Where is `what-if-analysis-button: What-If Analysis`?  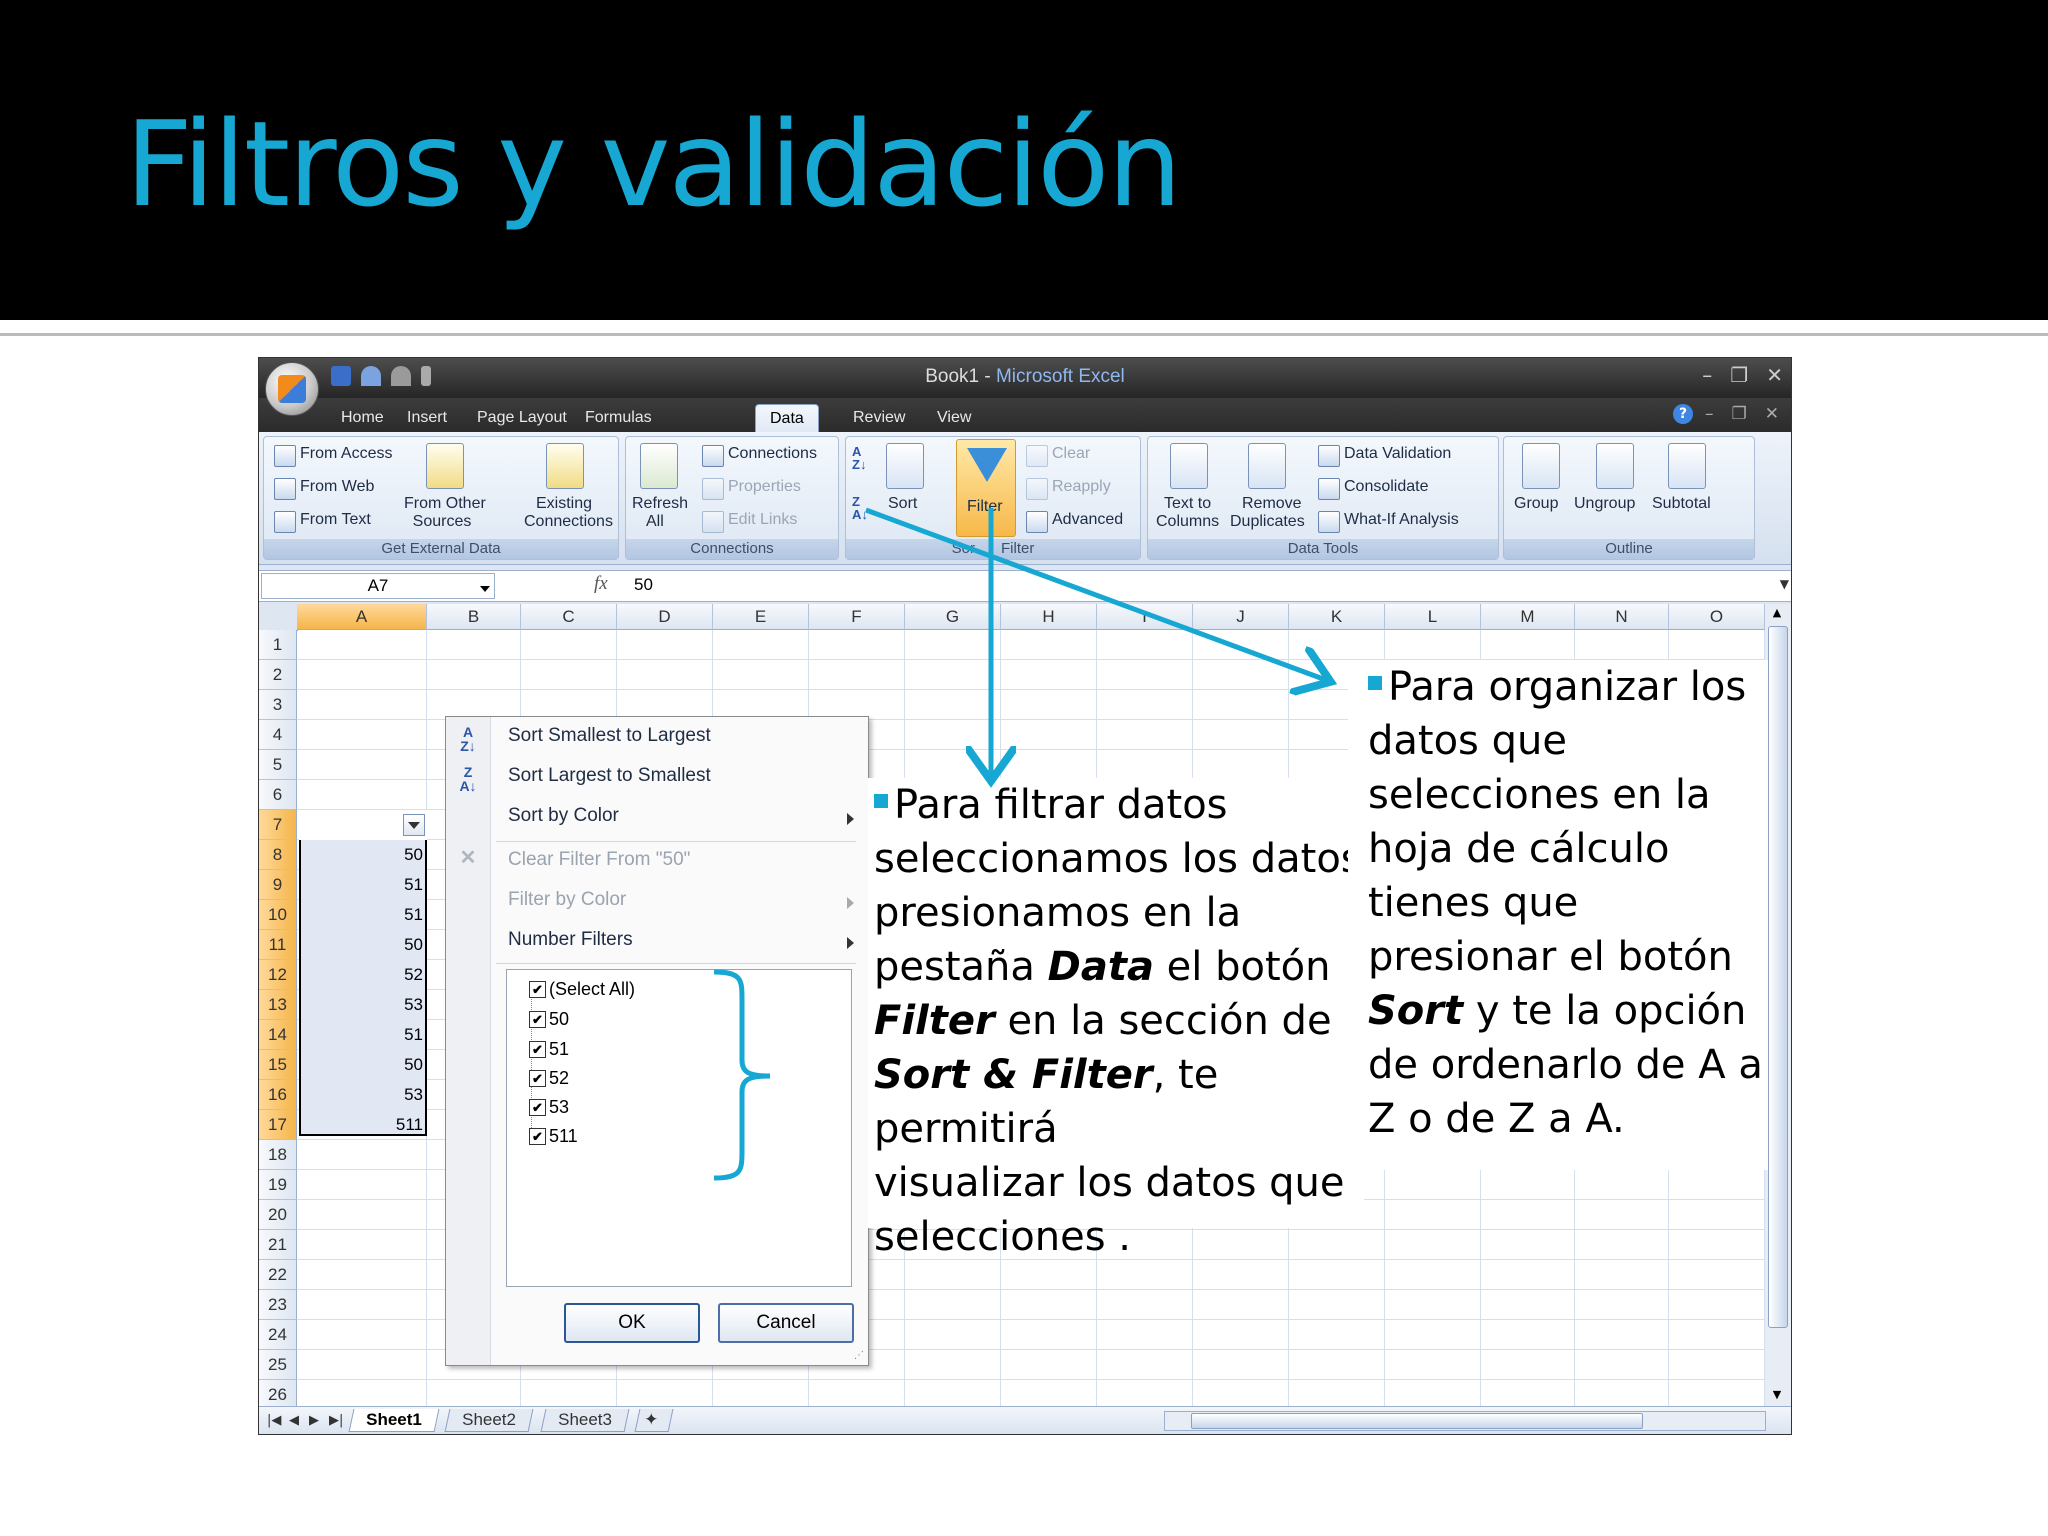 what-if-analysis-button: What-If Analysis is located at coordinates (1401, 520).